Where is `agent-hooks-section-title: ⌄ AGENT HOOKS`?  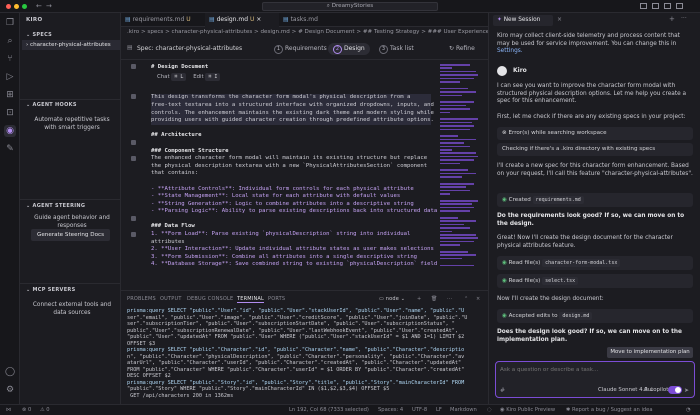 agent-hooks-section-title: ⌄ AGENT HOOKS is located at coordinates (51, 105).